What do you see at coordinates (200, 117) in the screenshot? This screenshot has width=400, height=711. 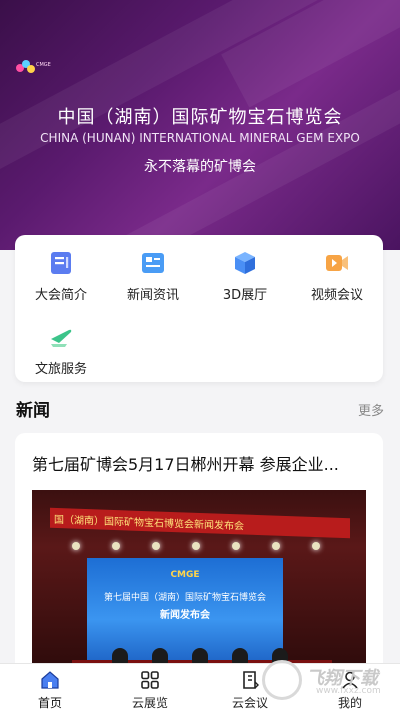 I see `hero-title-cn: 中国（湖南）国际矿物宝石博览会` at bounding box center [200, 117].